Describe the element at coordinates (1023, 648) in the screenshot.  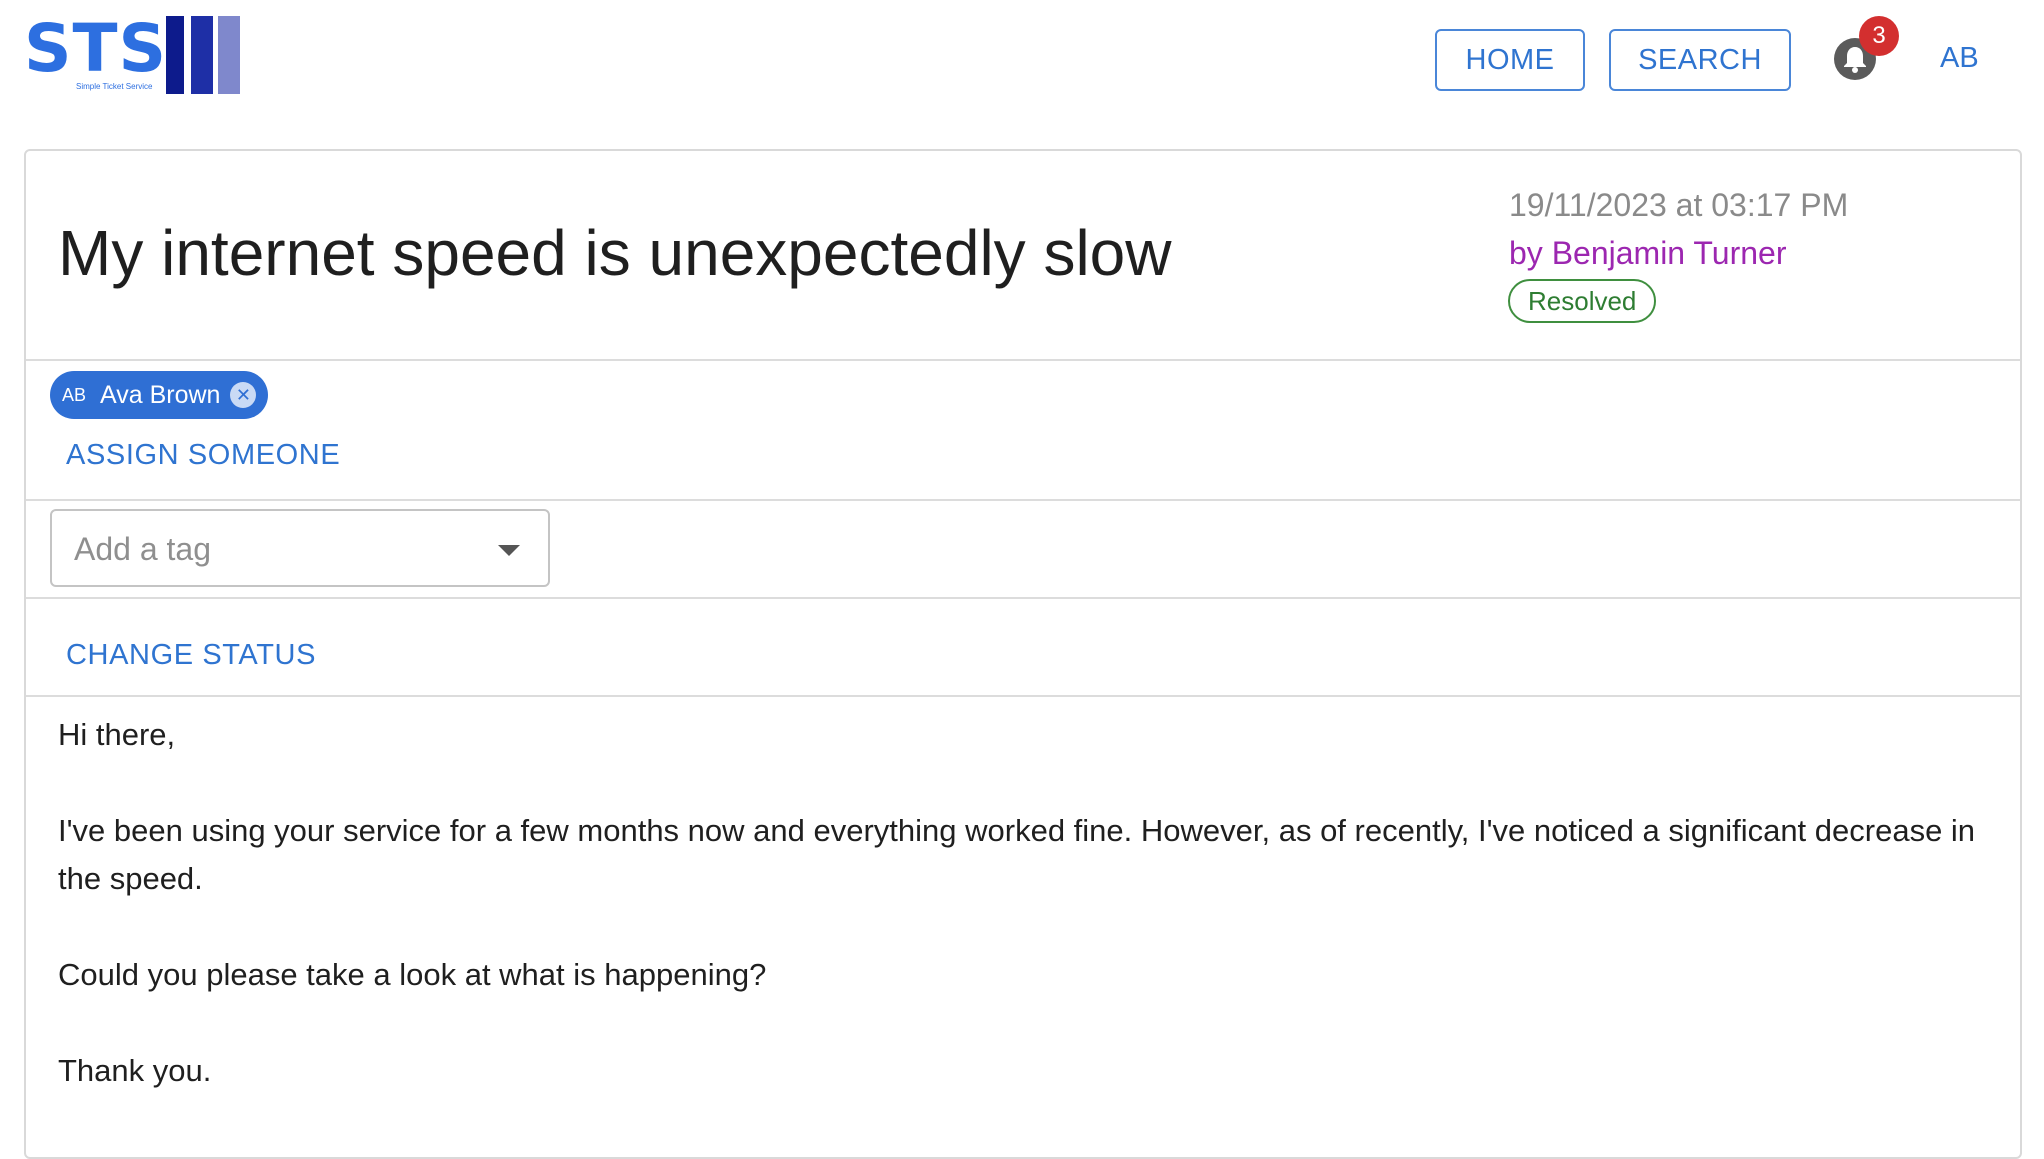
I see `status-section: CHANGE STATUS` at that location.